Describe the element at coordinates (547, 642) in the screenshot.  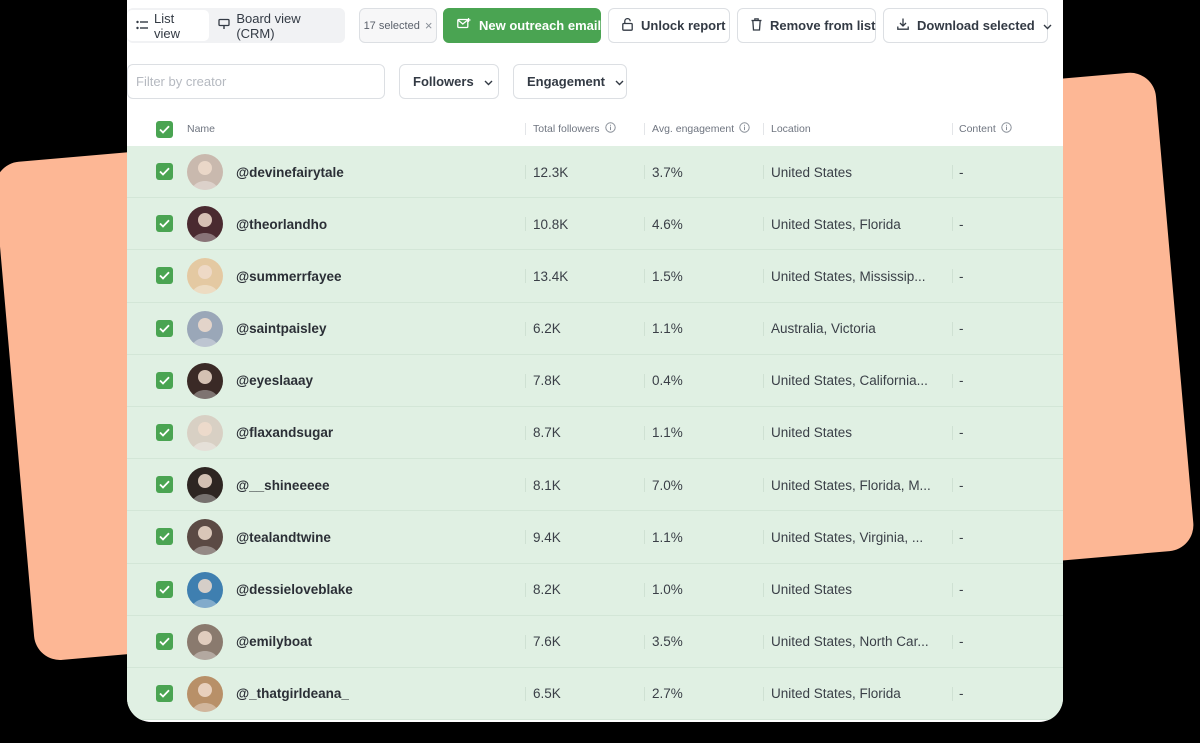
I see `followers-cell: 7.6K` at that location.